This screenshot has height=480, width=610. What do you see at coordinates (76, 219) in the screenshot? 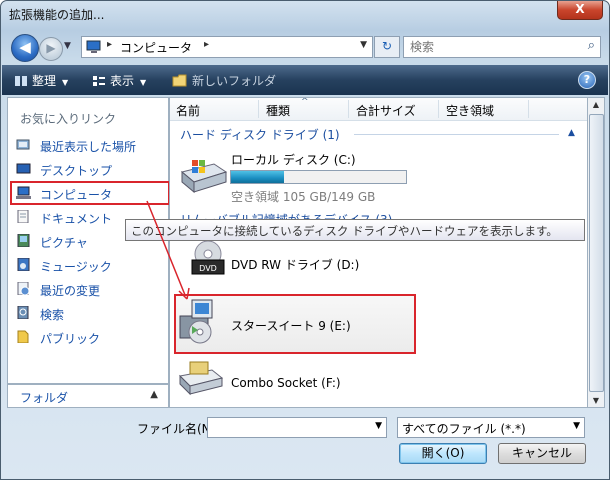
I see `sidebar-item-label: ドキュメント` at bounding box center [76, 219].